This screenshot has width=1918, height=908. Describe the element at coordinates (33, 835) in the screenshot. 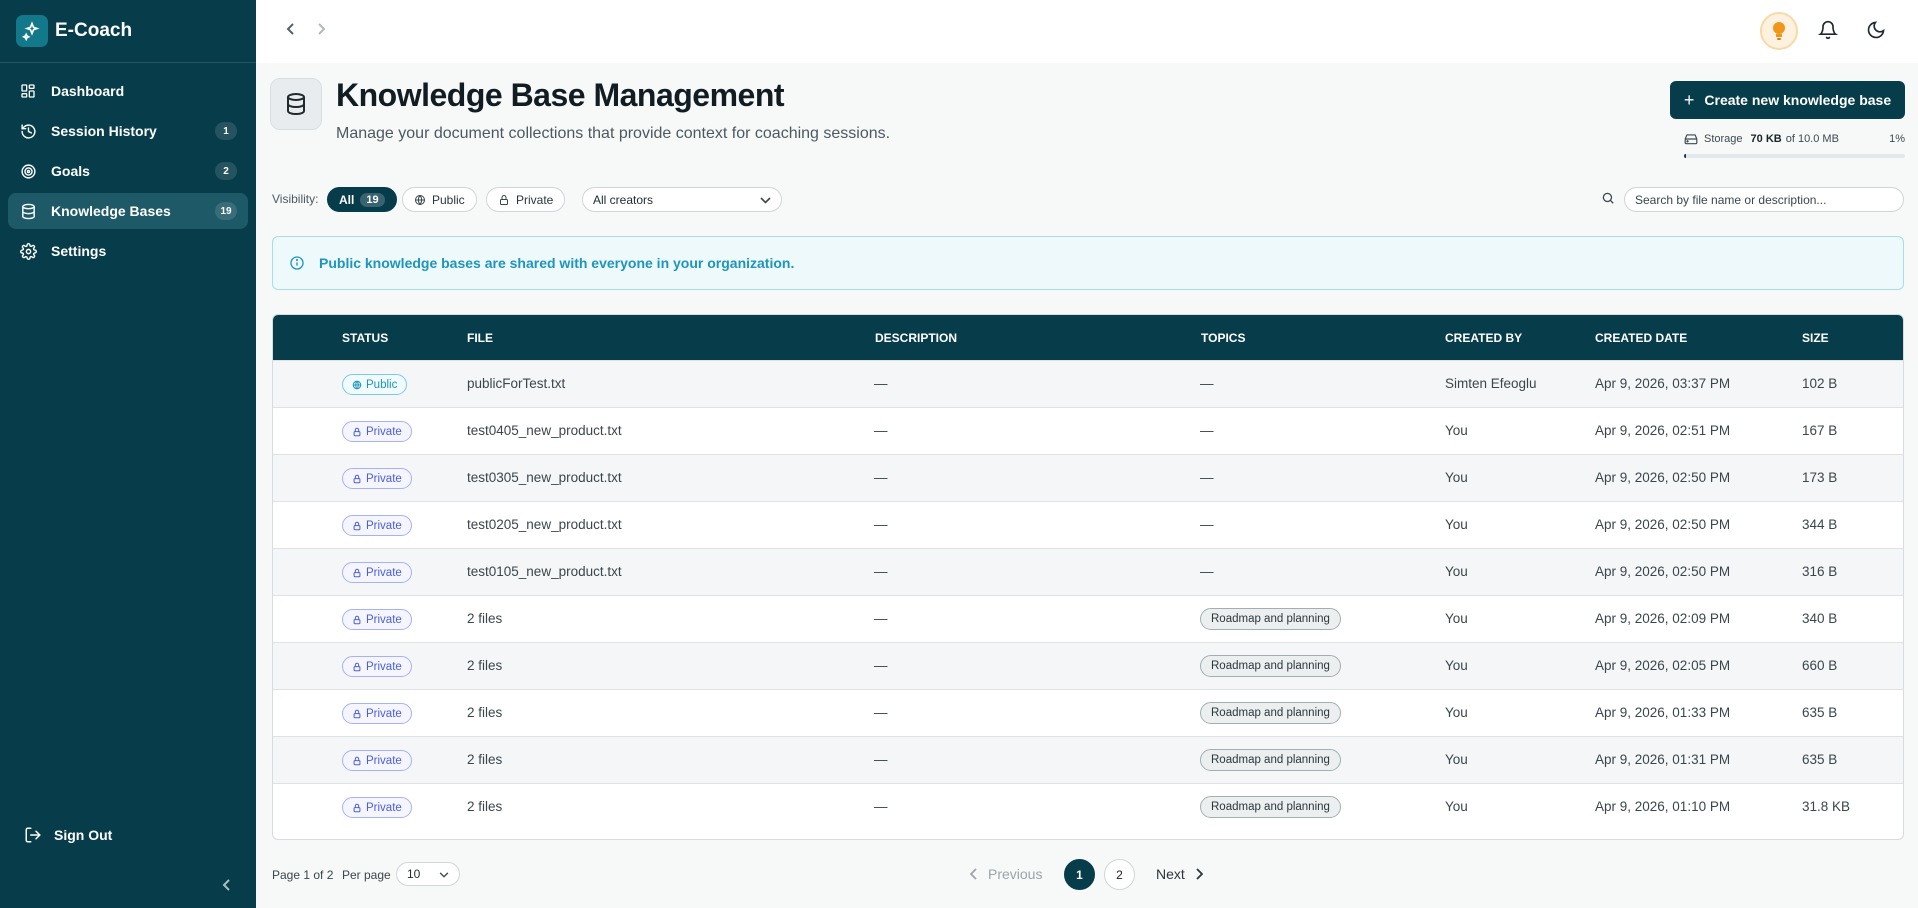

I see `logout-icon` at that location.